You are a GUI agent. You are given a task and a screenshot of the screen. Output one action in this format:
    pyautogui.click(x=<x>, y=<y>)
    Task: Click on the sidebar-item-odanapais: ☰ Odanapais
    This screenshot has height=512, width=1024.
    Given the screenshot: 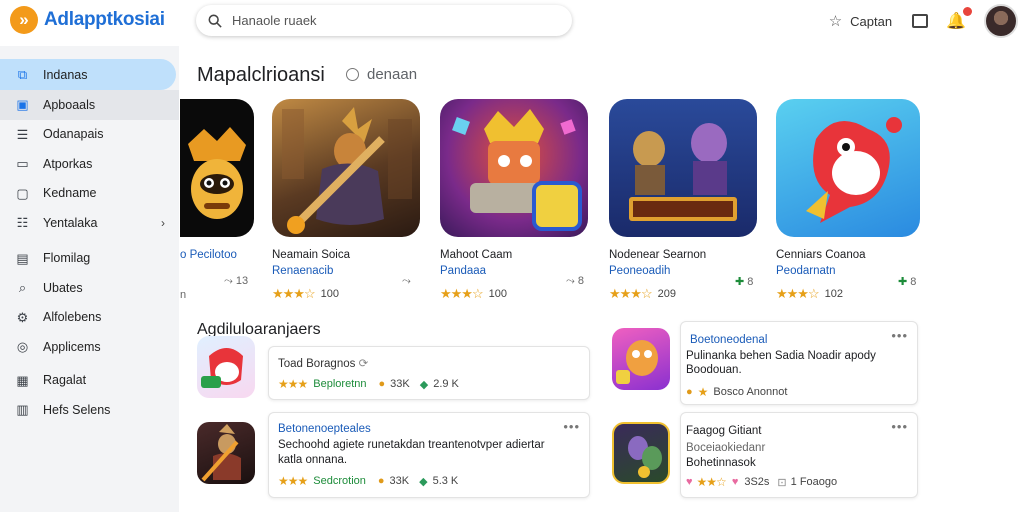 What is the action you would take?
    pyautogui.click(x=89, y=135)
    